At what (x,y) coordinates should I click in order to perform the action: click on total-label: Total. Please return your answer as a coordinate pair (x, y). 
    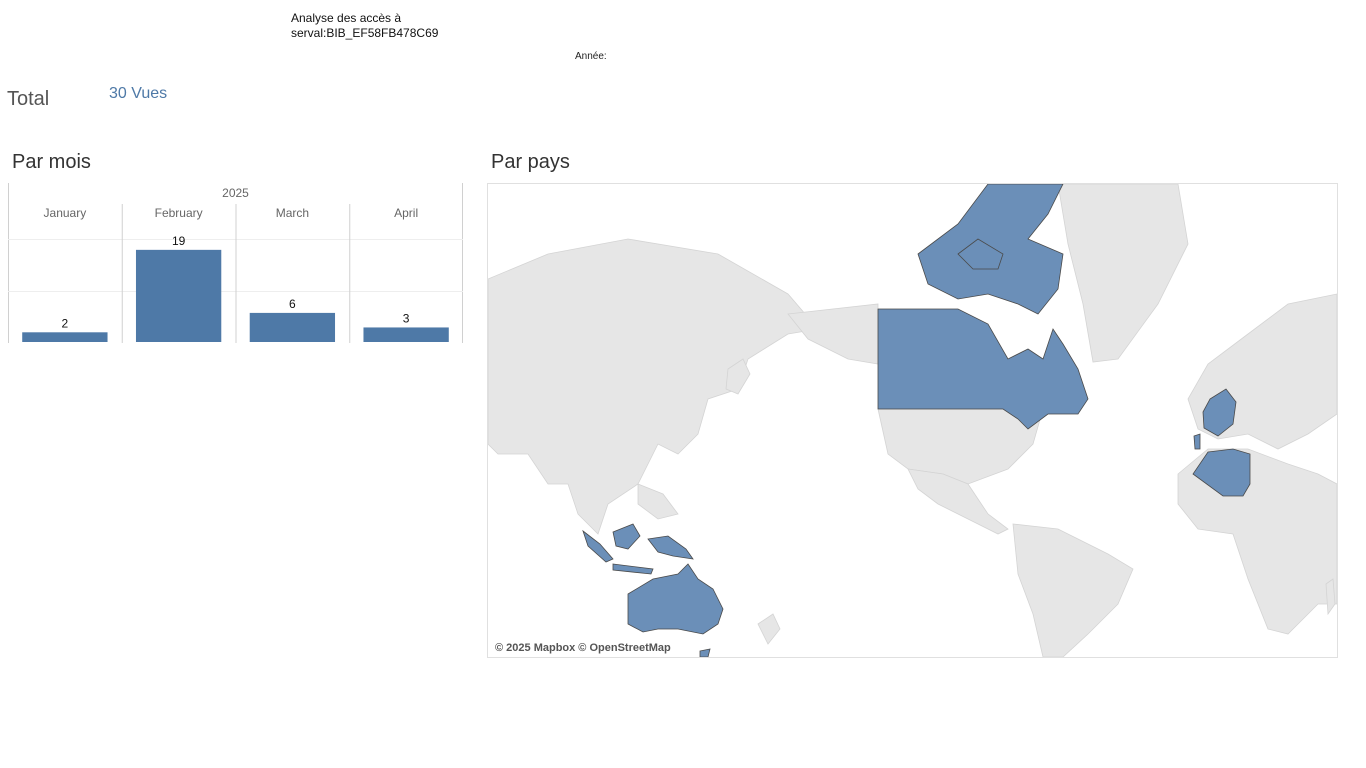
    Looking at the image, I should click on (28, 99).